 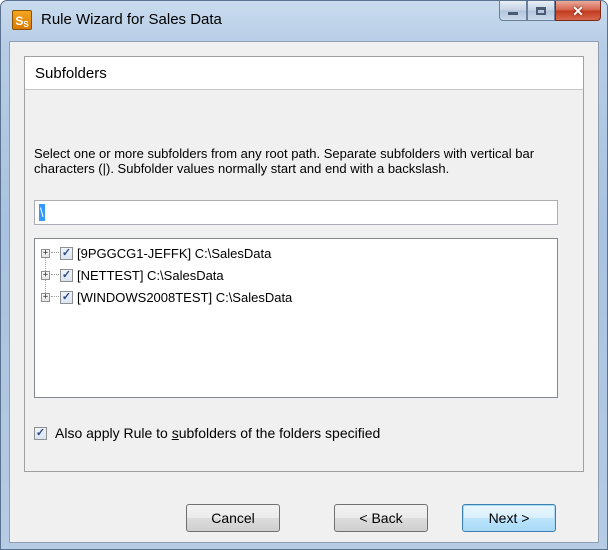 I want to click on close-button: ✕, so click(x=578, y=11).